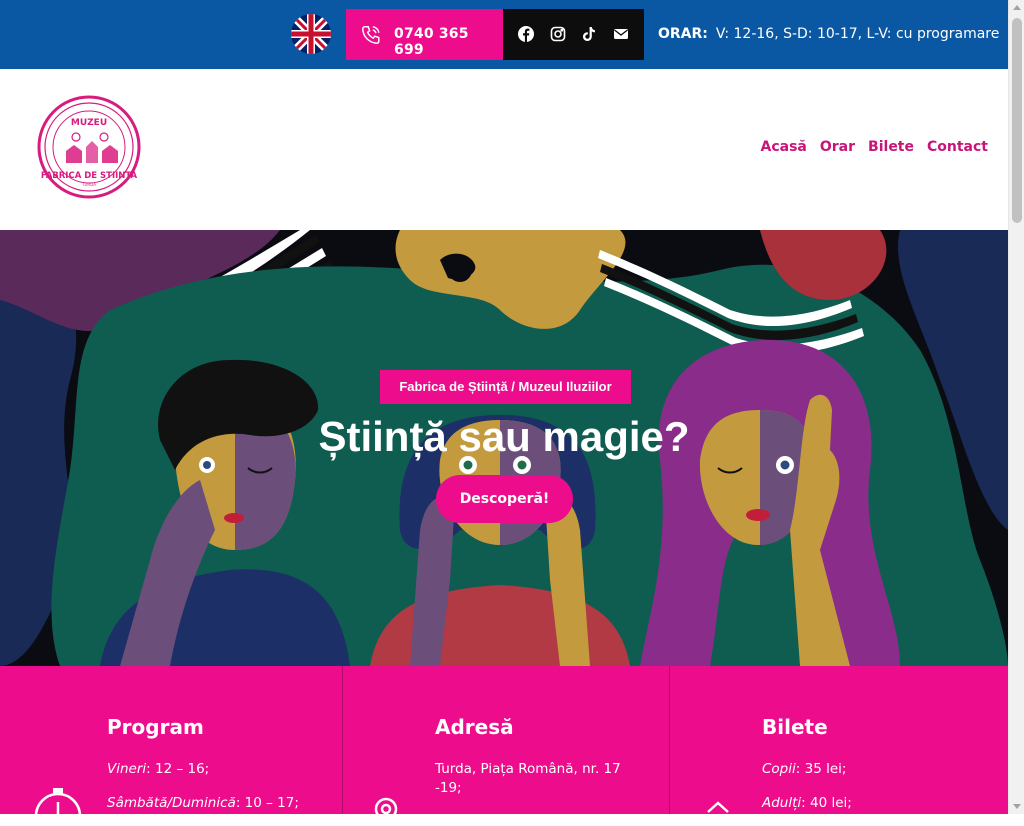 The width and height of the screenshot is (1024, 826). I want to click on ticket-price: : 40 lei;, so click(826, 803).